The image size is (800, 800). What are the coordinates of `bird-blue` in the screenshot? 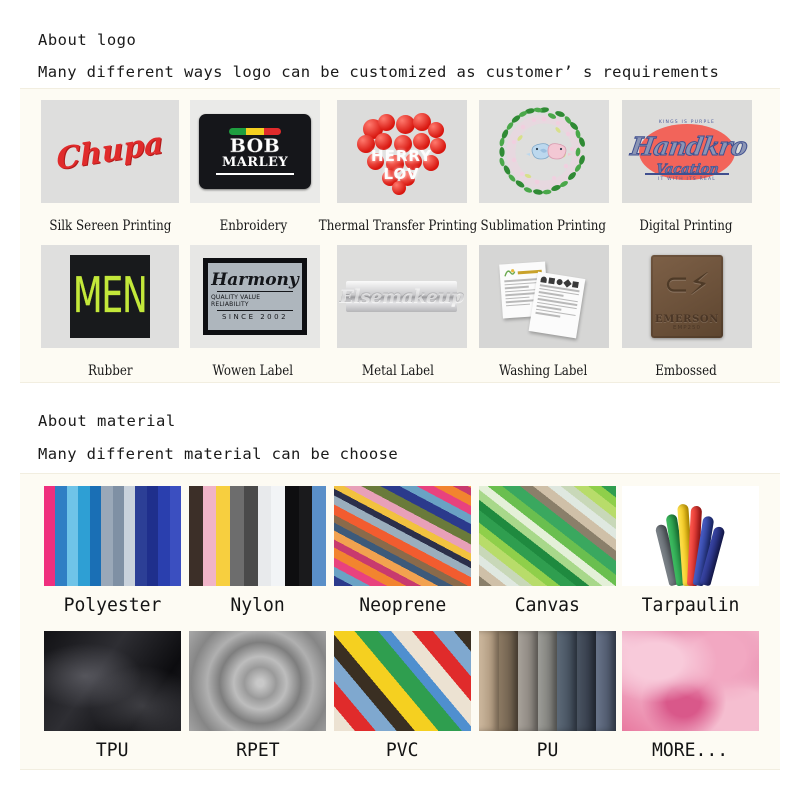 It's located at (538, 150).